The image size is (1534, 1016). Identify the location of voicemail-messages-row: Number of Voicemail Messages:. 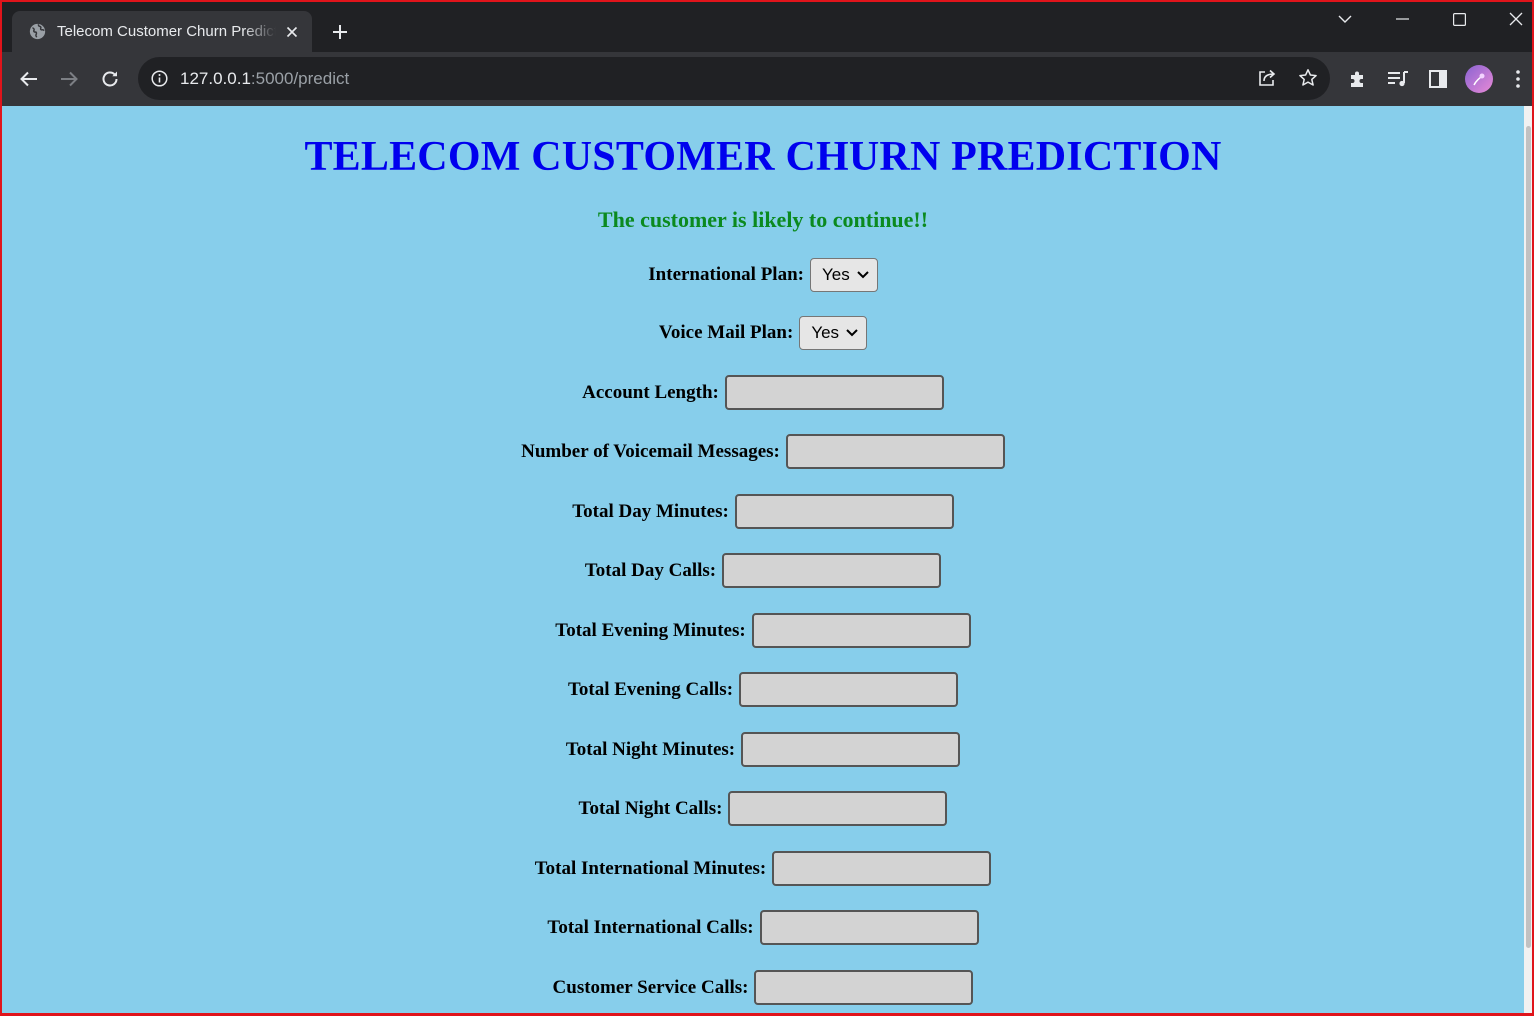
(763, 451).